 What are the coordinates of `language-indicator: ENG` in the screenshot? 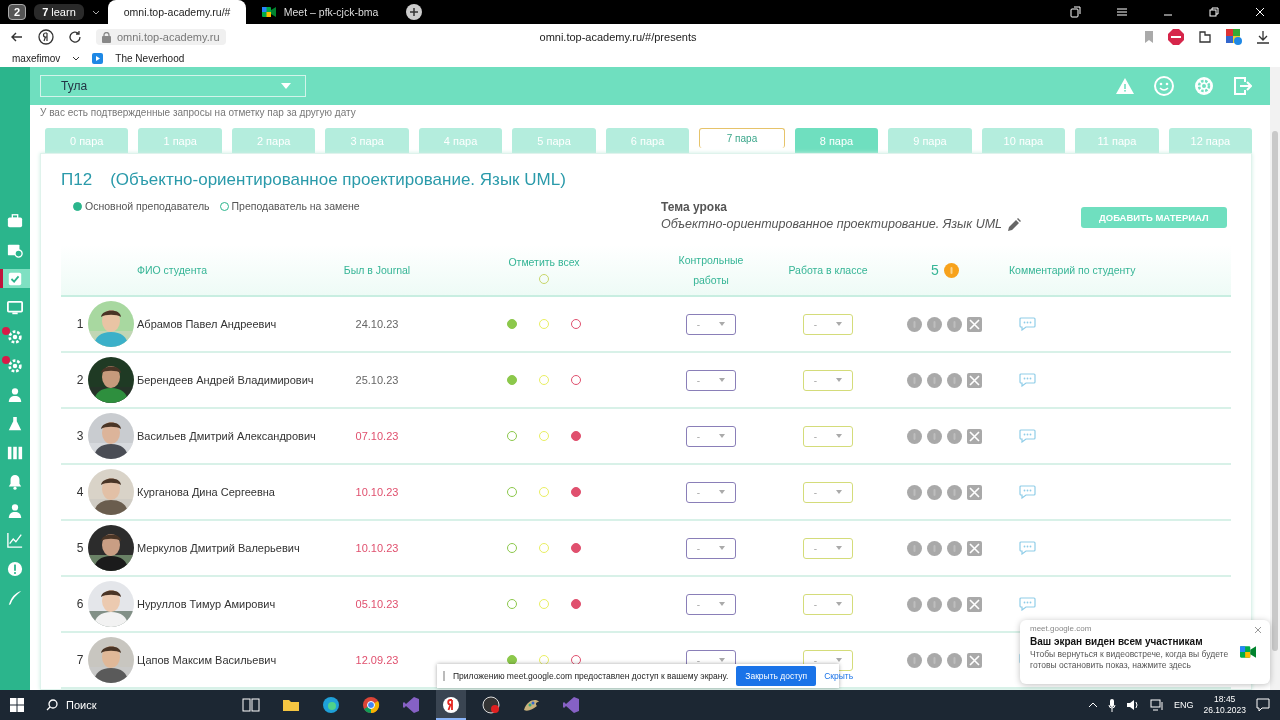 It's located at (1183, 705).